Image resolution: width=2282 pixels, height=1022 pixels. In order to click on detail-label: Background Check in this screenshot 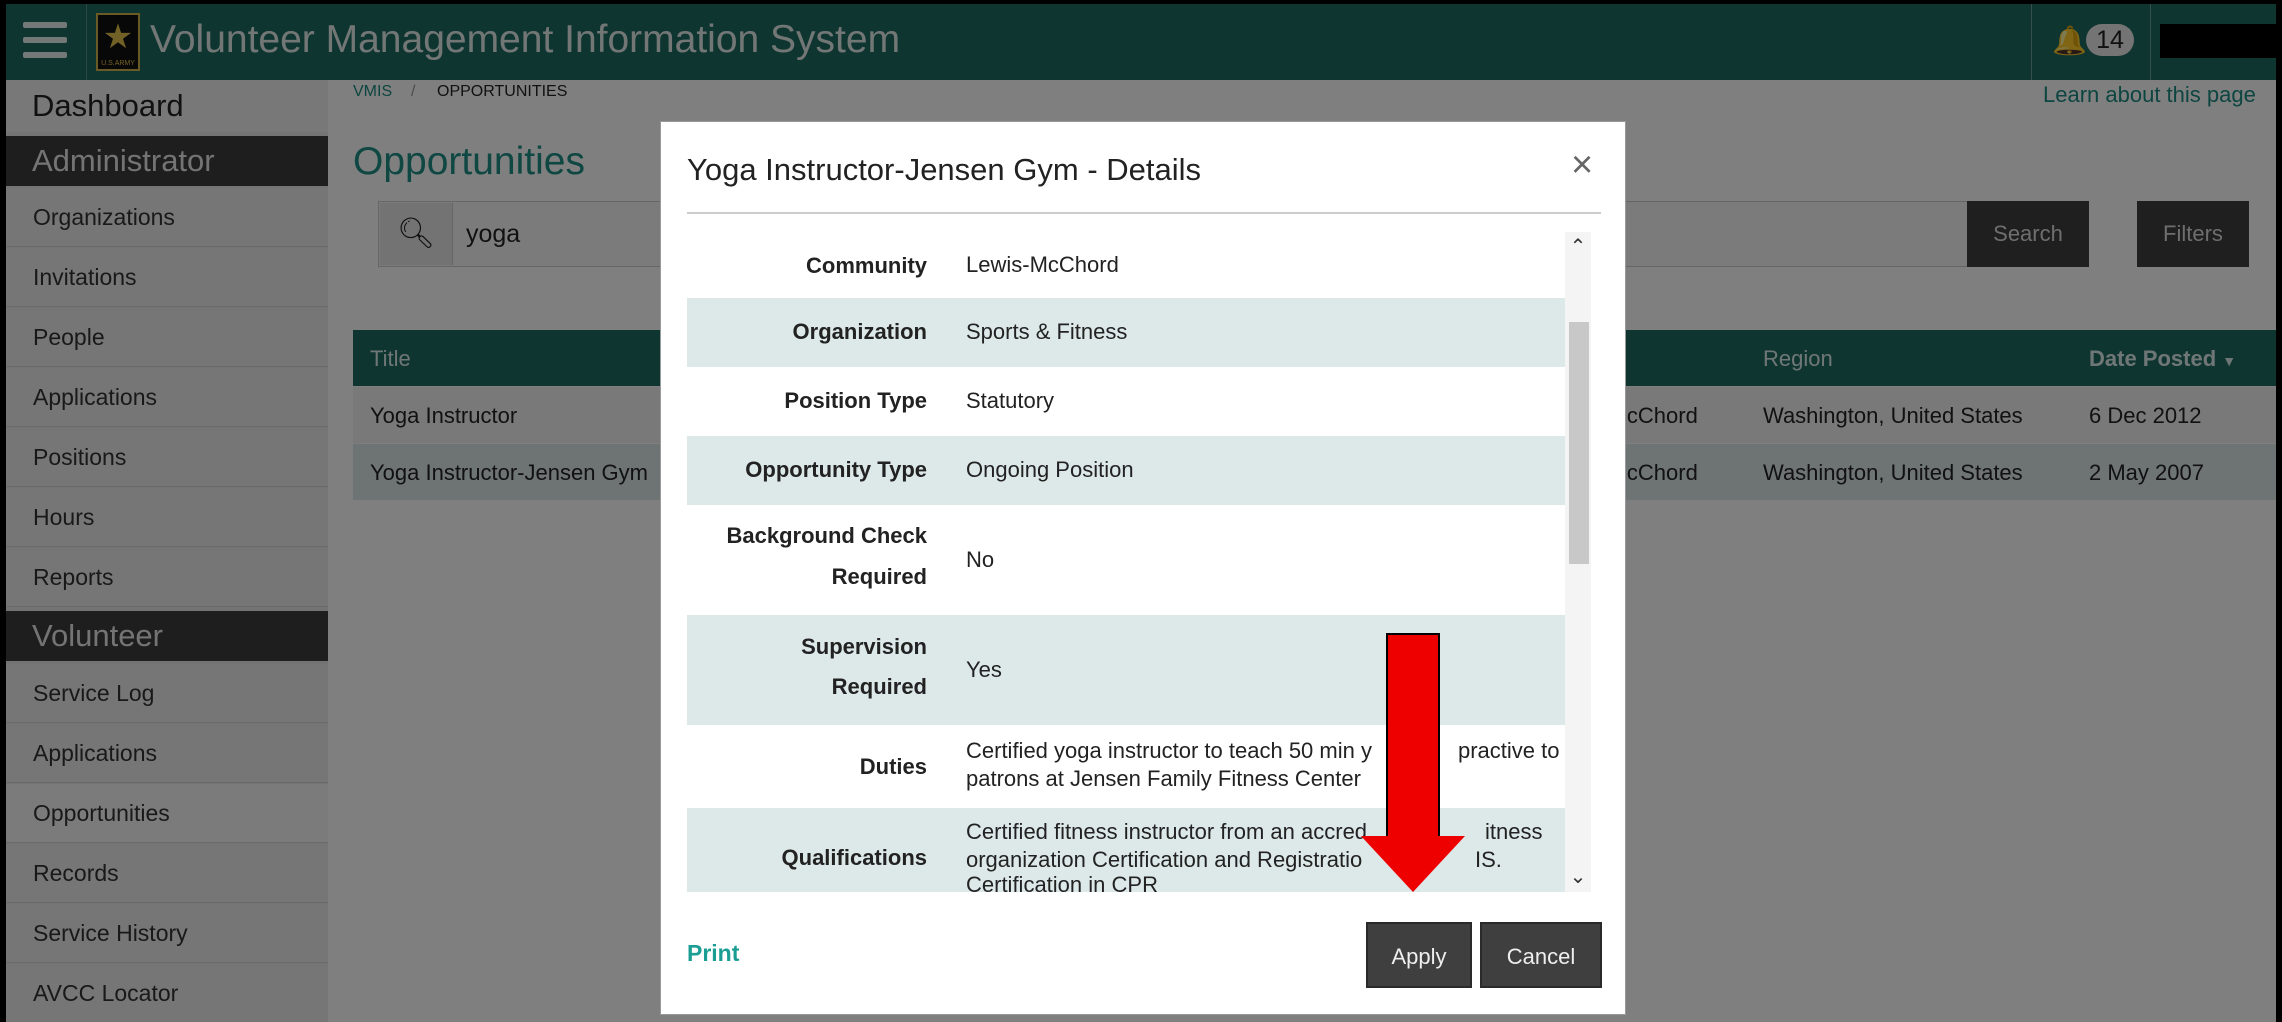, I will do `click(827, 535)`.